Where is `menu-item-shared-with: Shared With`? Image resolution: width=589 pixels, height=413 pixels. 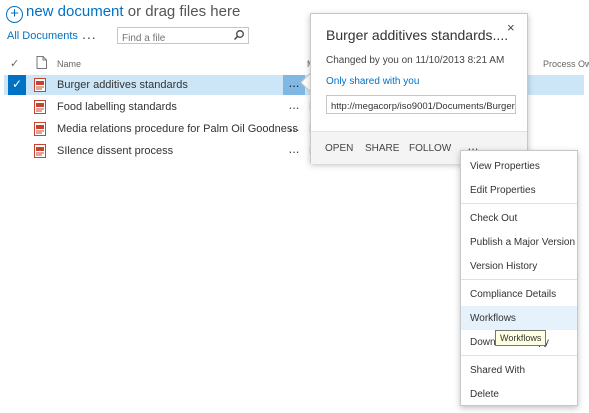 menu-item-shared-with: Shared With is located at coordinates (519, 370).